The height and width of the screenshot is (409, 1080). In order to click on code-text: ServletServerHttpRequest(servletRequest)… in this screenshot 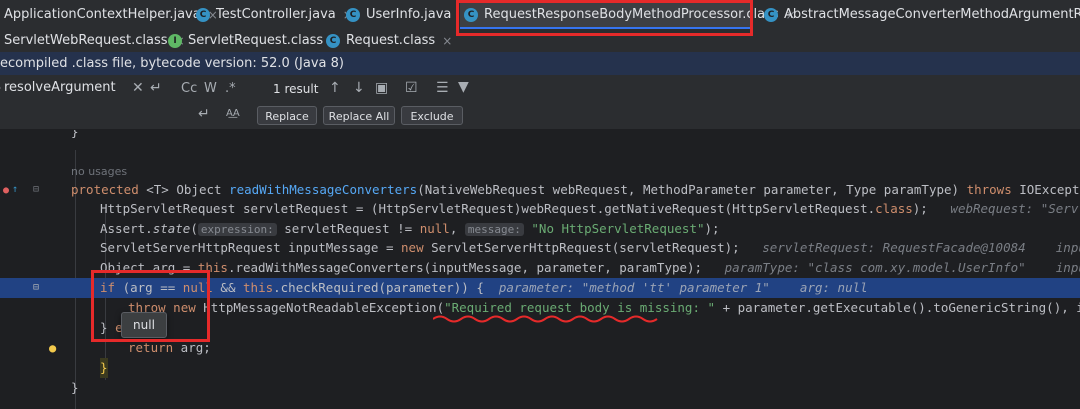, I will do `click(581, 247)`.